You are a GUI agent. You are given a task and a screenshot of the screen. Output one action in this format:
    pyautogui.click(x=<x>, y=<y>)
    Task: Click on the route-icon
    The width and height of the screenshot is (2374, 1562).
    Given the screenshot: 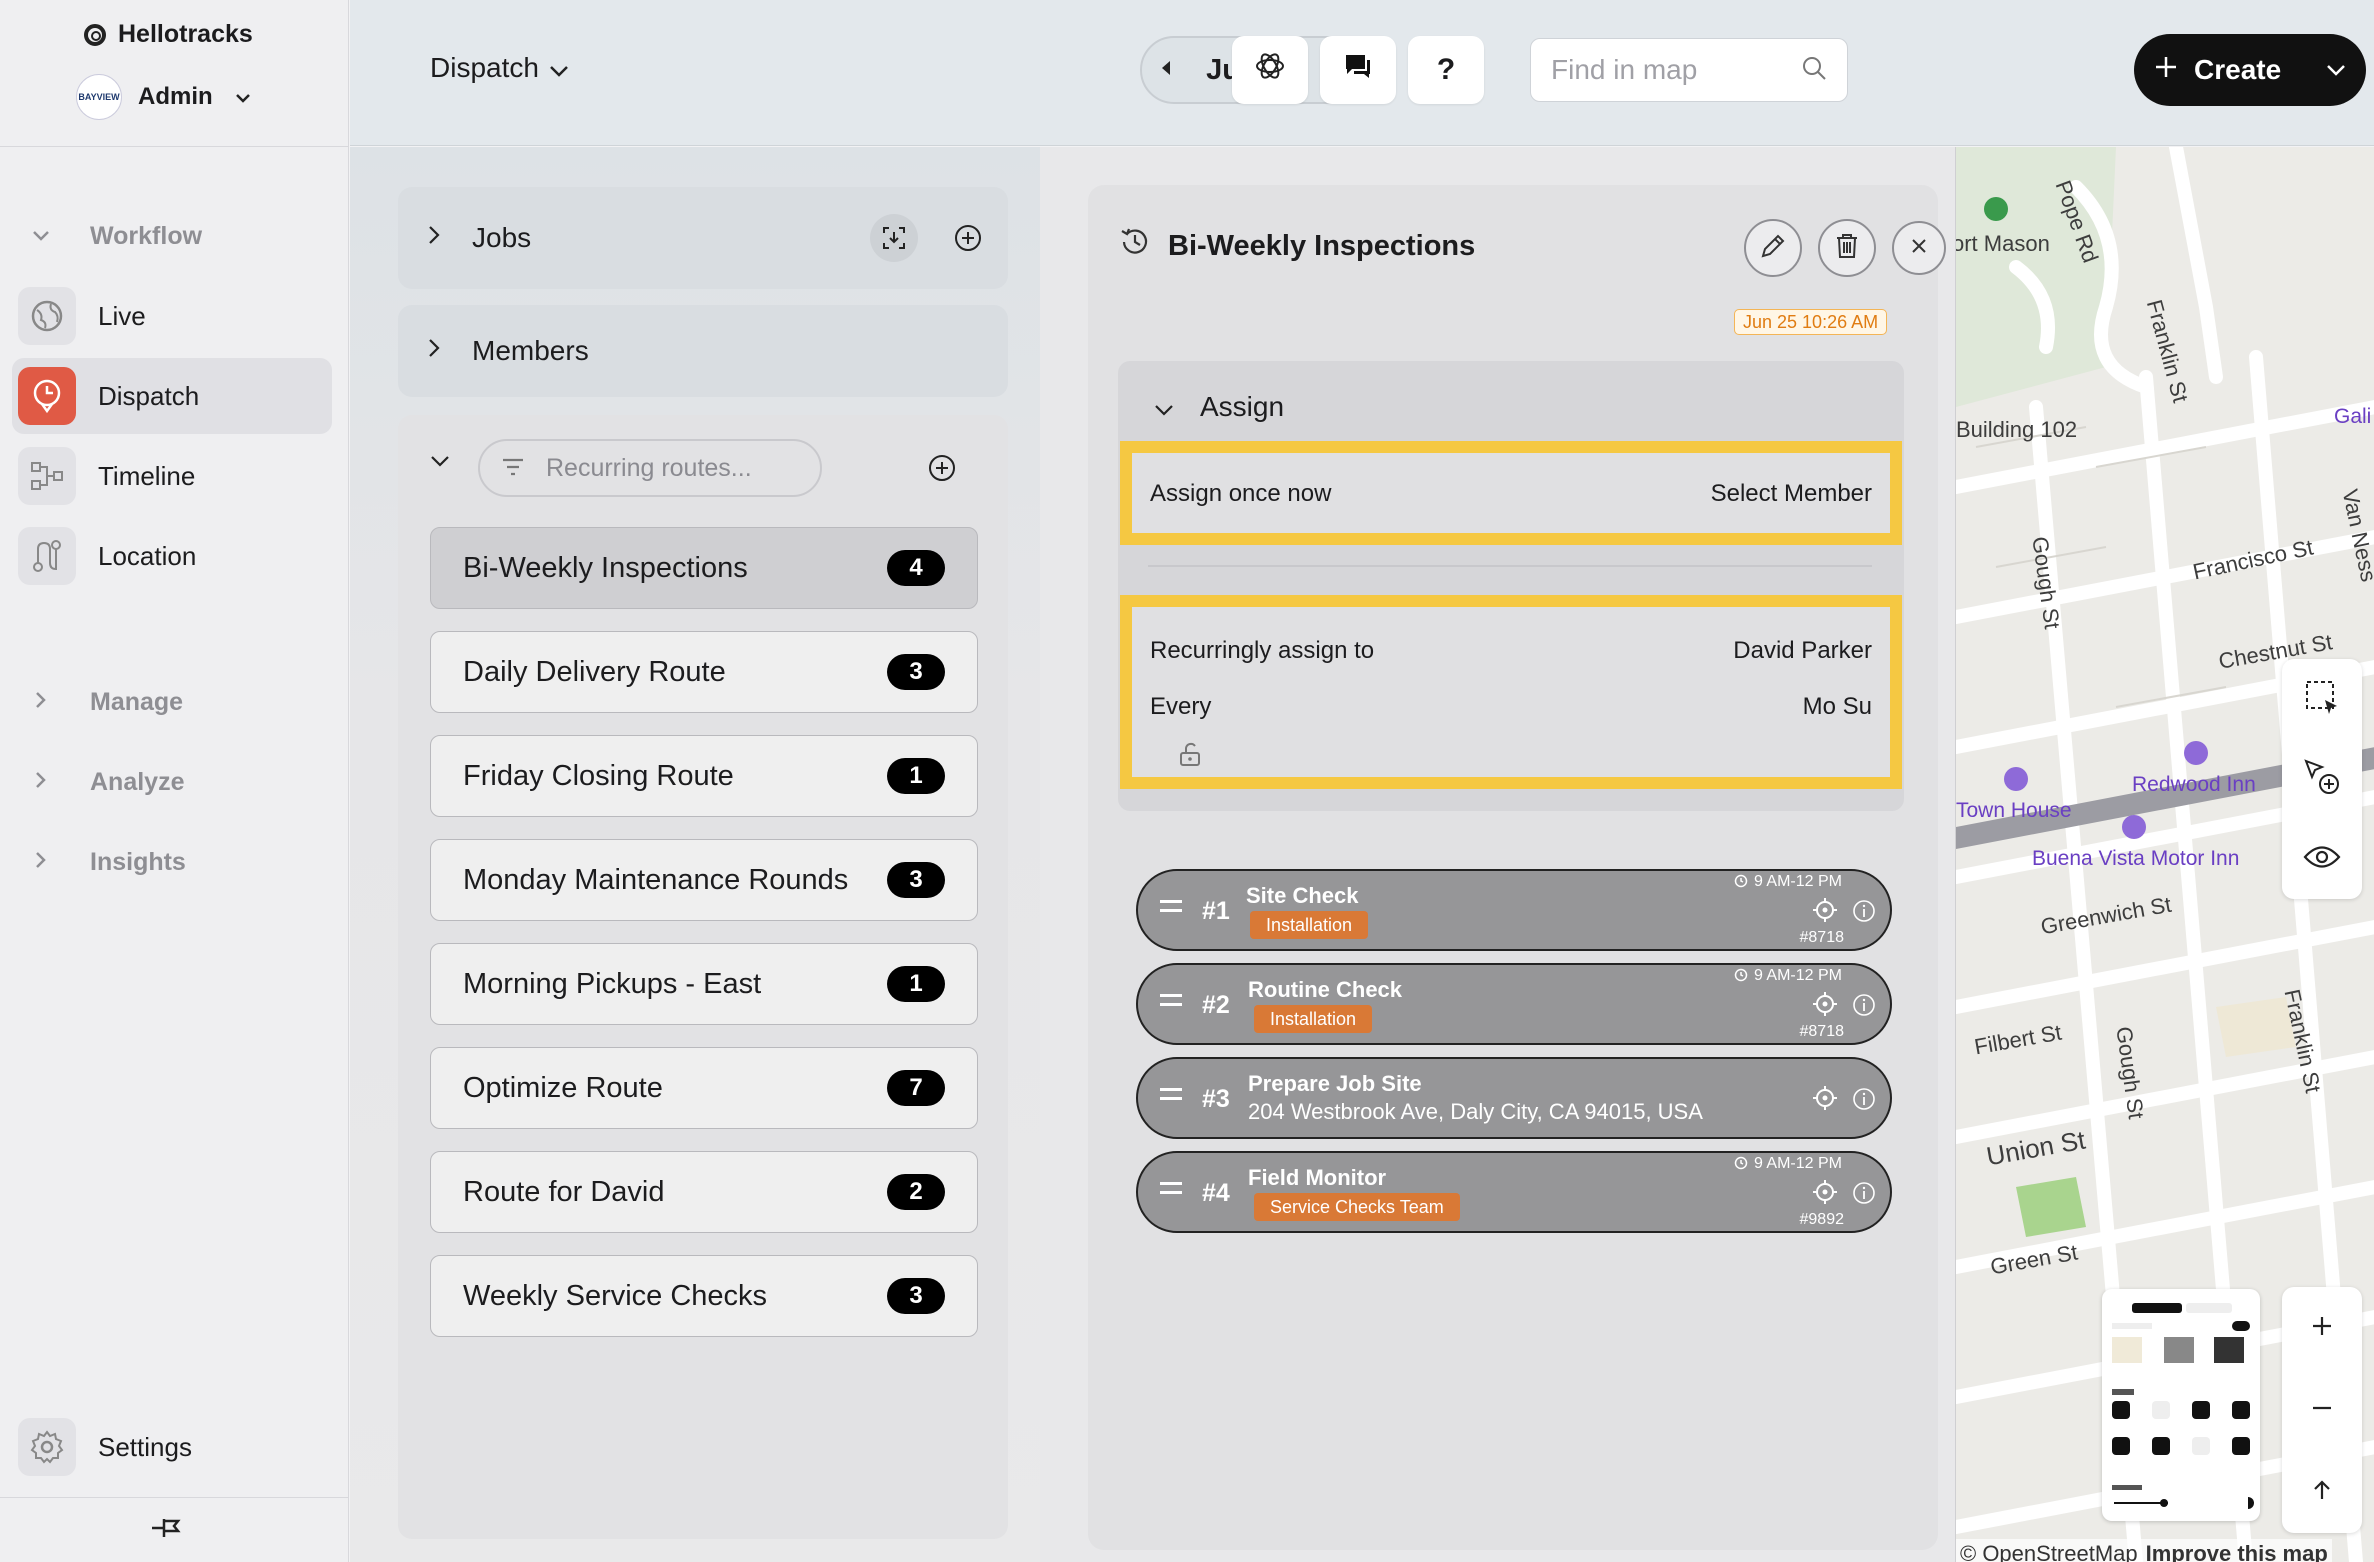 What is the action you would take?
    pyautogui.click(x=47, y=556)
    